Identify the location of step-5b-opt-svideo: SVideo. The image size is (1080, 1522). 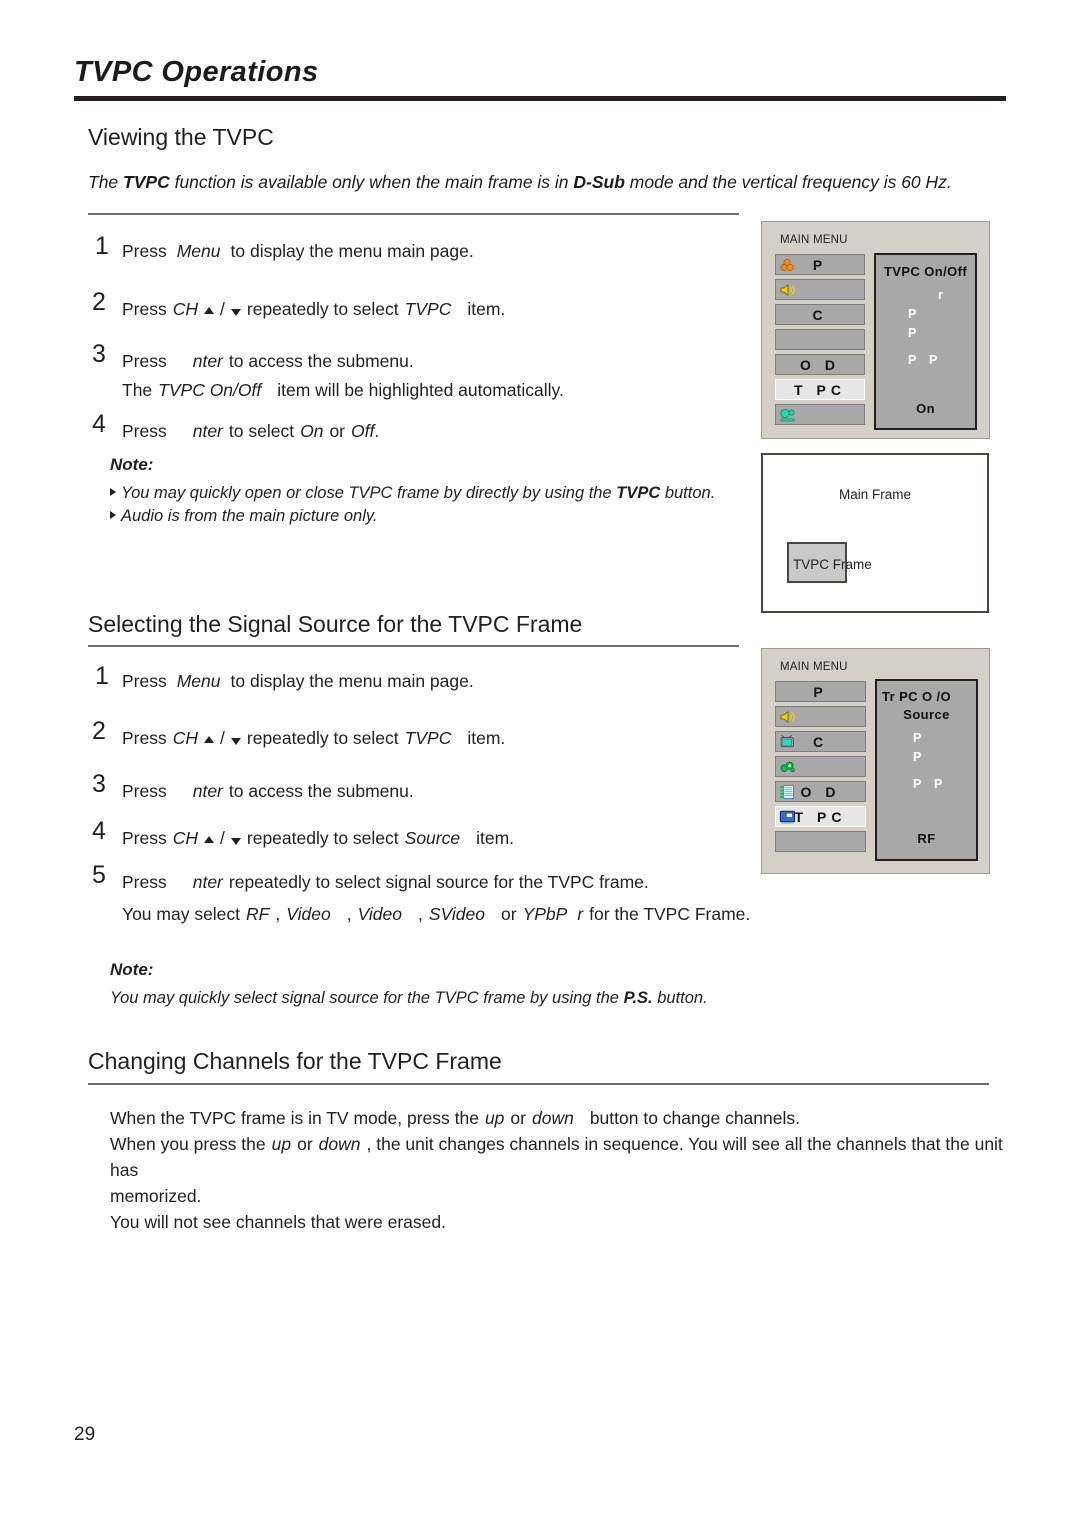
(457, 914).